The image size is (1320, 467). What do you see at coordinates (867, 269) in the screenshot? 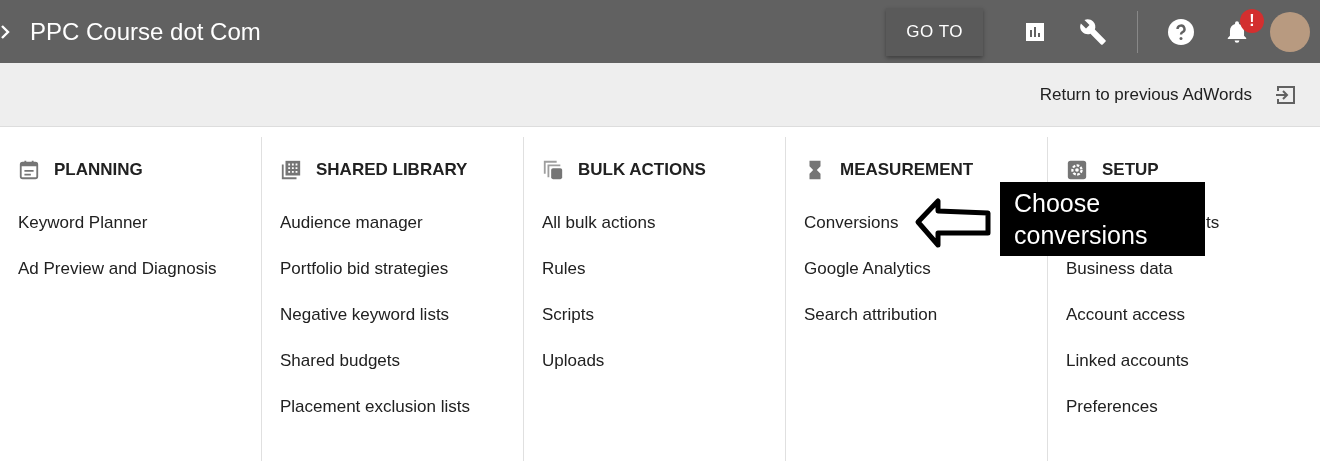
I see `menu-item: Google Analytics` at bounding box center [867, 269].